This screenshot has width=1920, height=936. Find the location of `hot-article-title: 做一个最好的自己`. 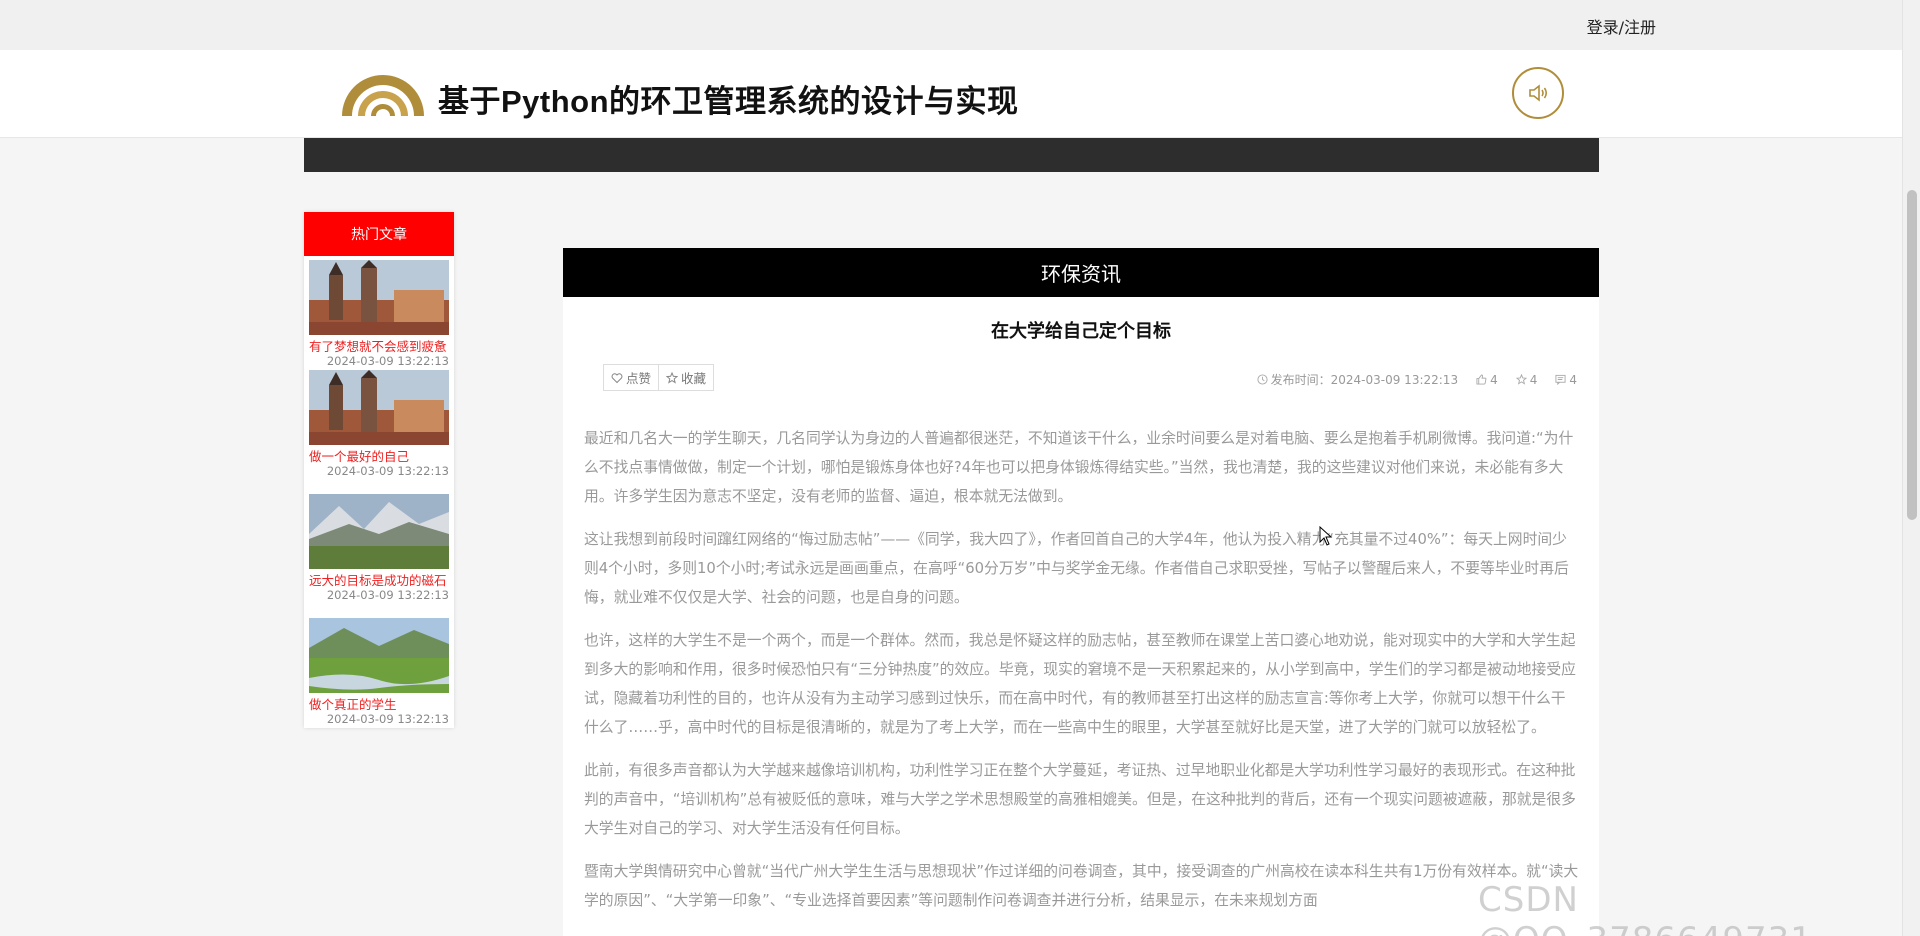

hot-article-title: 做一个最好的自己 is located at coordinates (379, 457).